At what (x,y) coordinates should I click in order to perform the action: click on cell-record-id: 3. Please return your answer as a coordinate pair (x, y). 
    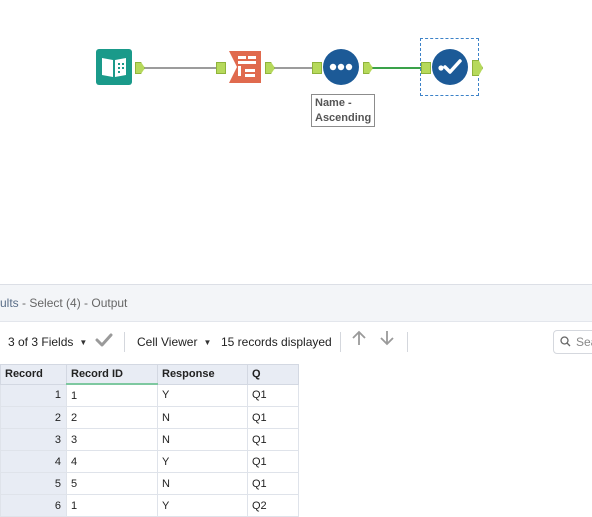
    Looking at the image, I should click on (112, 439).